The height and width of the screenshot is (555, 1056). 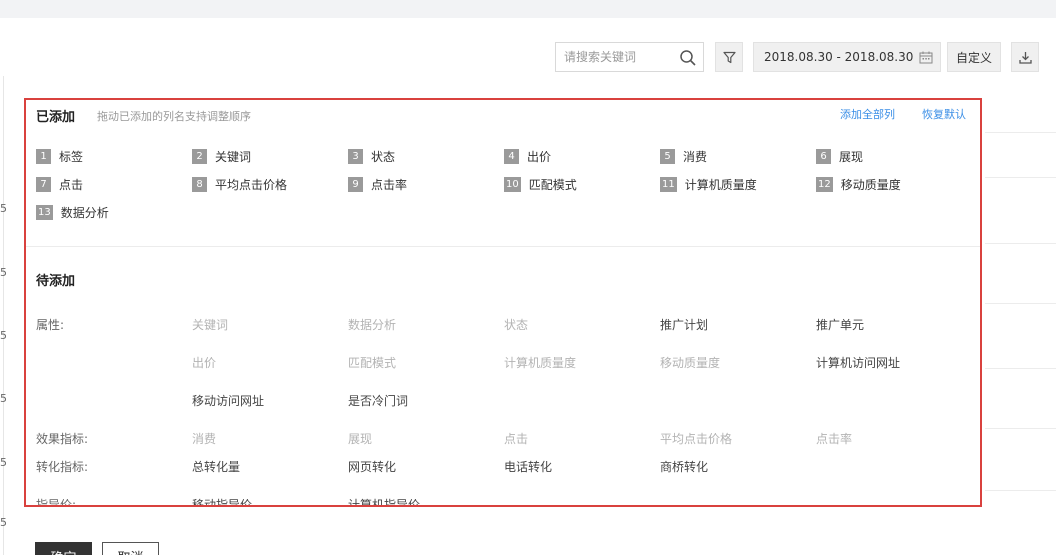 What do you see at coordinates (228, 400) in the screenshot?
I see `pending-option: 移动访问网址` at bounding box center [228, 400].